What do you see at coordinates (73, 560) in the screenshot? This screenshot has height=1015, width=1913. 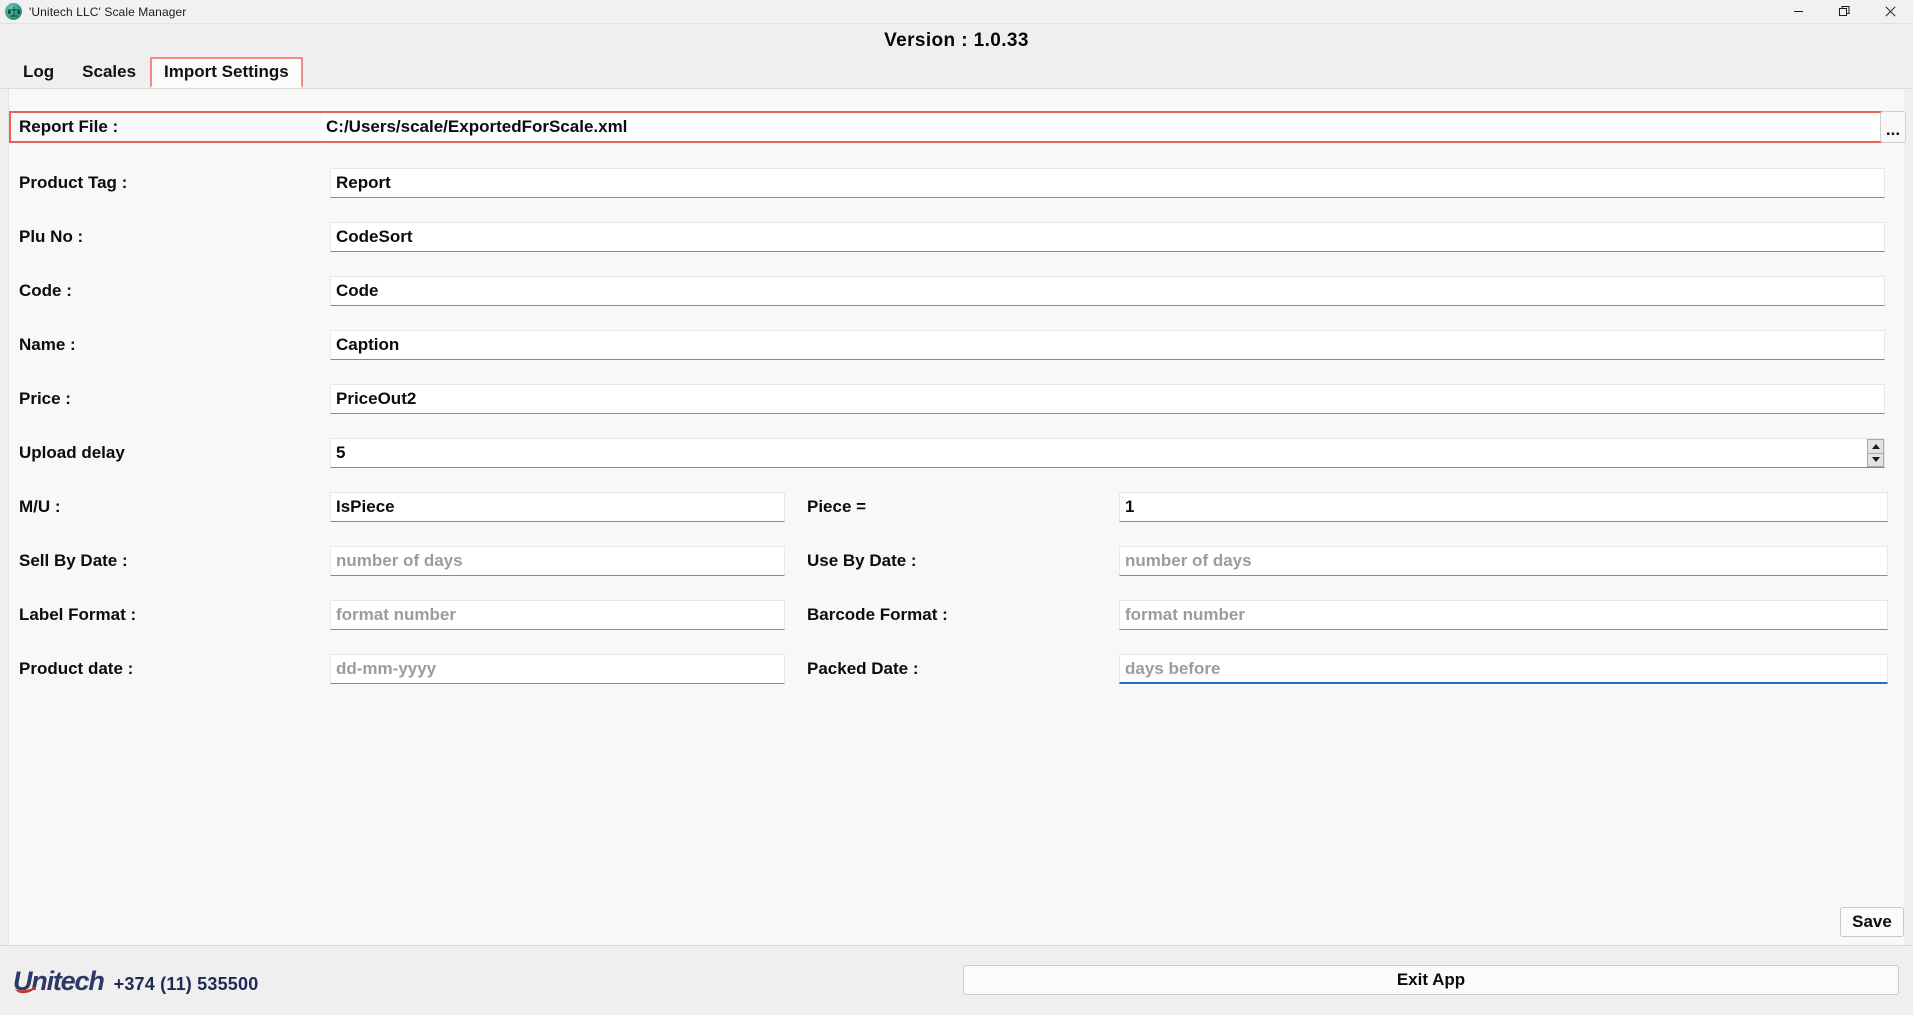 I see `sell-by-date-label: Sell By Date :` at bounding box center [73, 560].